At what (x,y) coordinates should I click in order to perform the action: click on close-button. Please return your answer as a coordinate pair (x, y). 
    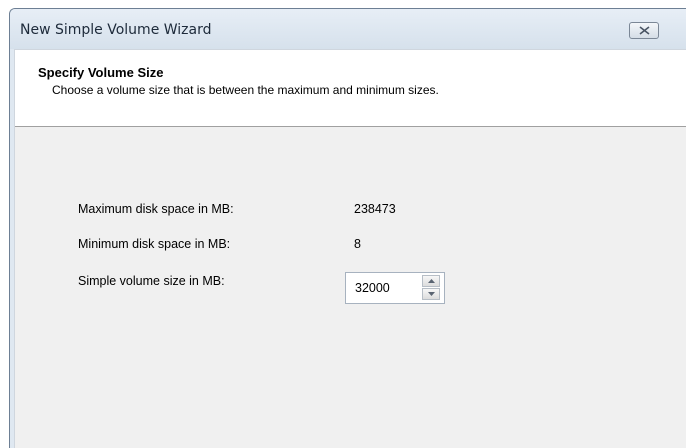
    Looking at the image, I should click on (644, 30).